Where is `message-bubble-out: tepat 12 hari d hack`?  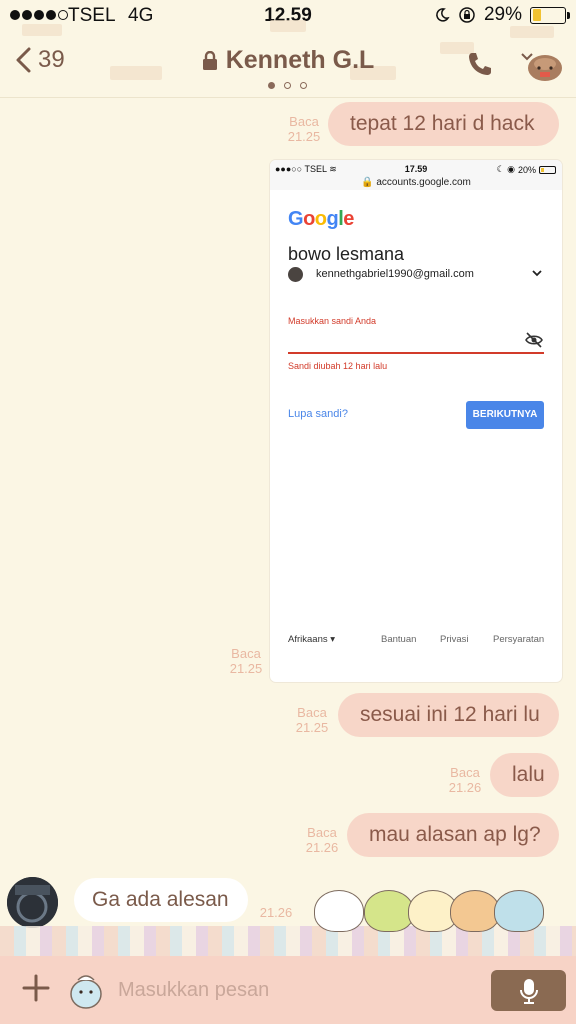
message-bubble-out: tepat 12 hari d hack is located at coordinates (443, 124).